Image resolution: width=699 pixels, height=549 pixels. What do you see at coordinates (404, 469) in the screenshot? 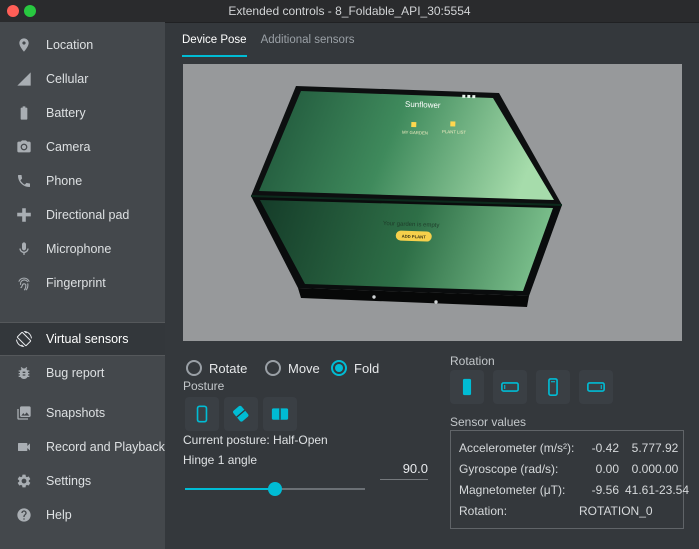
I see `hinge-angle-input: 90.0` at bounding box center [404, 469].